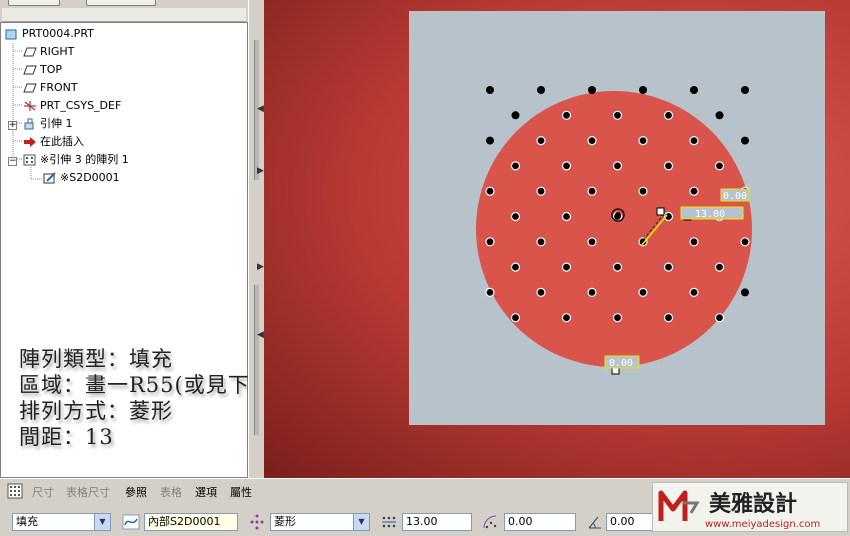 The image size is (850, 536). What do you see at coordinates (256, 239) in the screenshot?
I see `pane-splitter: ◀ ▶ ▶ ◀` at bounding box center [256, 239].